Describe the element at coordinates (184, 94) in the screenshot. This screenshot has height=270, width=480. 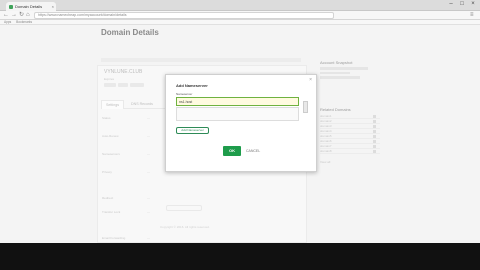
I see `nameserver-label: Nameserver` at that location.